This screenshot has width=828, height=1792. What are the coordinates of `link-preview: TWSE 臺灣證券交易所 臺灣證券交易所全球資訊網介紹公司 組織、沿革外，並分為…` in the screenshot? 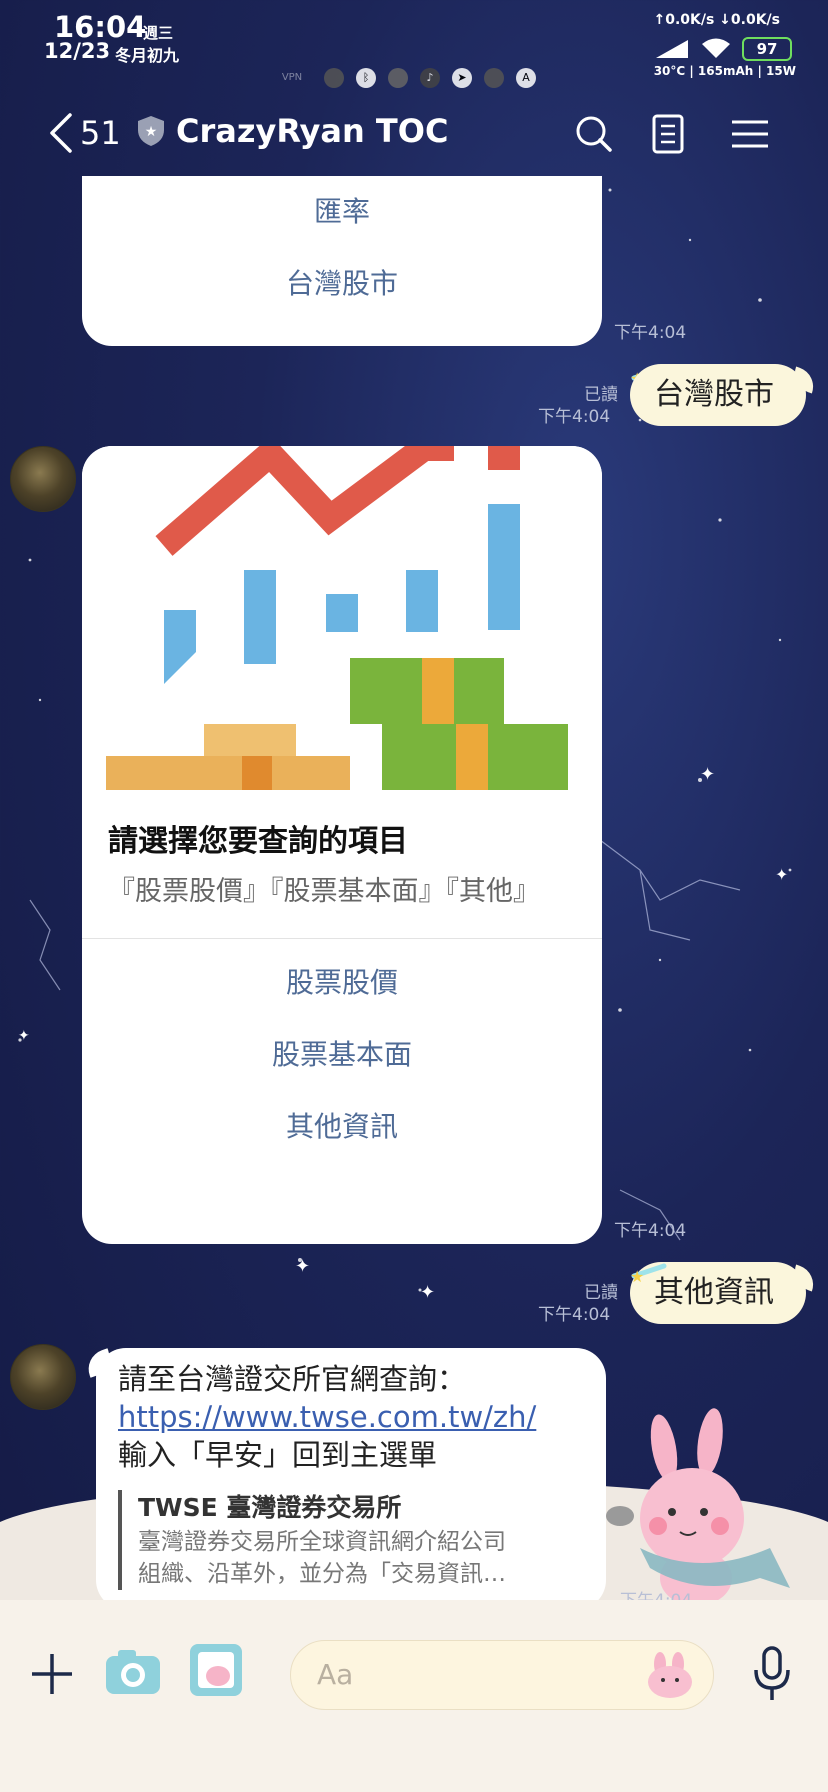 It's located at (351, 1540).